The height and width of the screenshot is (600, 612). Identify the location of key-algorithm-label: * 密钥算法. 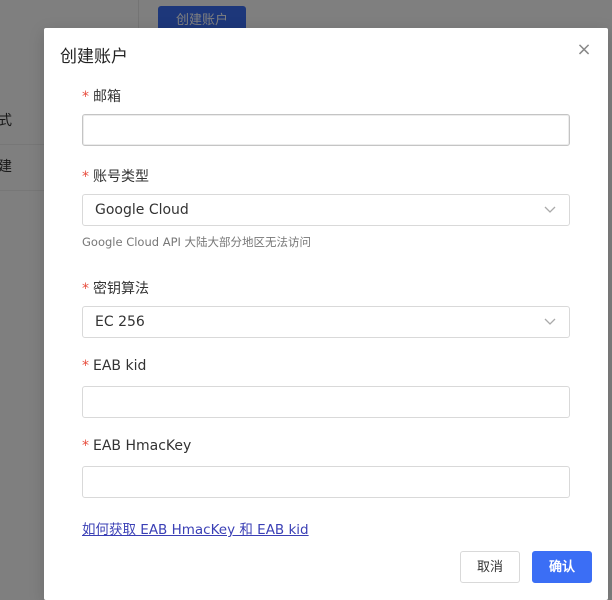
(115, 288).